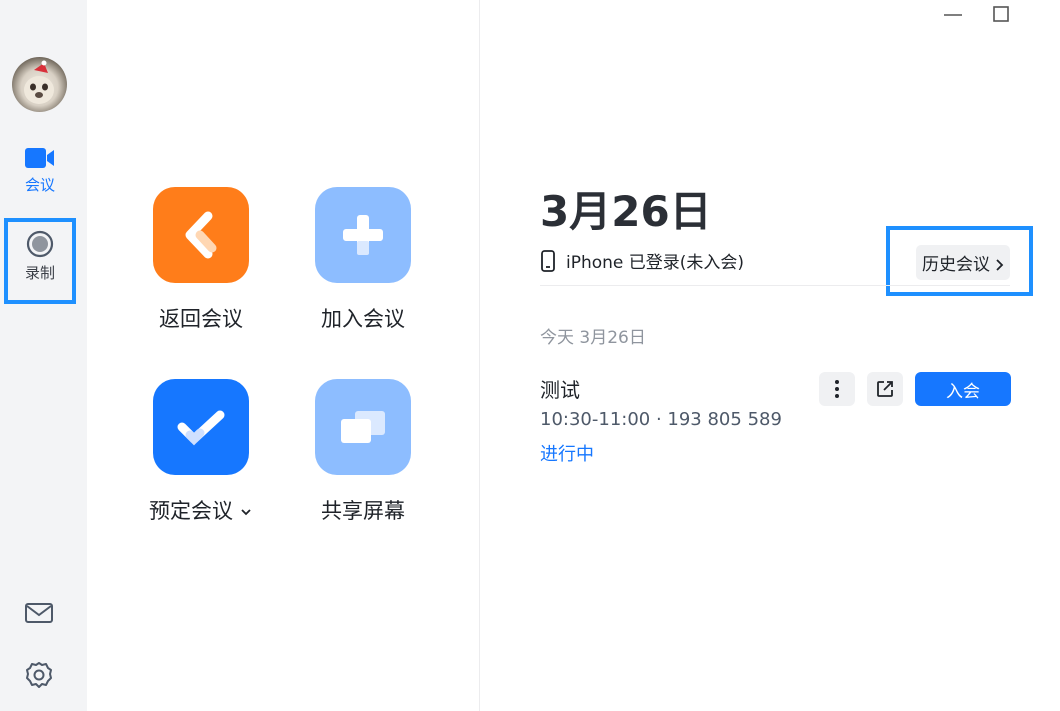  I want to click on plus-icon, so click(363, 235).